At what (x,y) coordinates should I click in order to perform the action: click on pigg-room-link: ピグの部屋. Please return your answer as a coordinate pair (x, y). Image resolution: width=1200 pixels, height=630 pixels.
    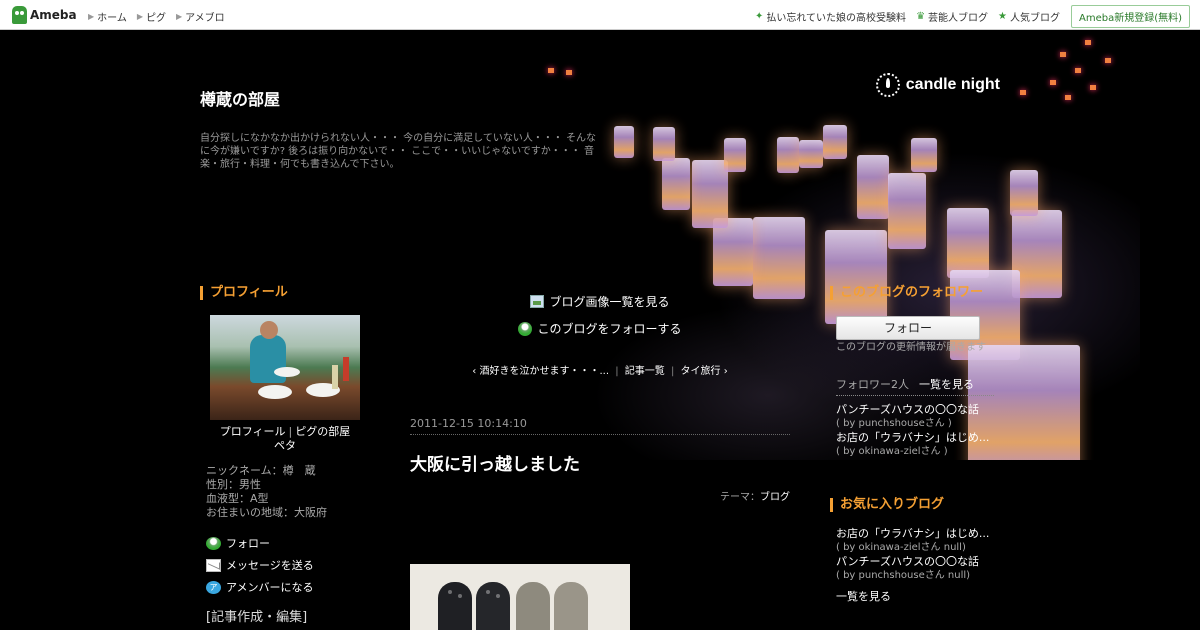
    Looking at the image, I should click on (322, 431).